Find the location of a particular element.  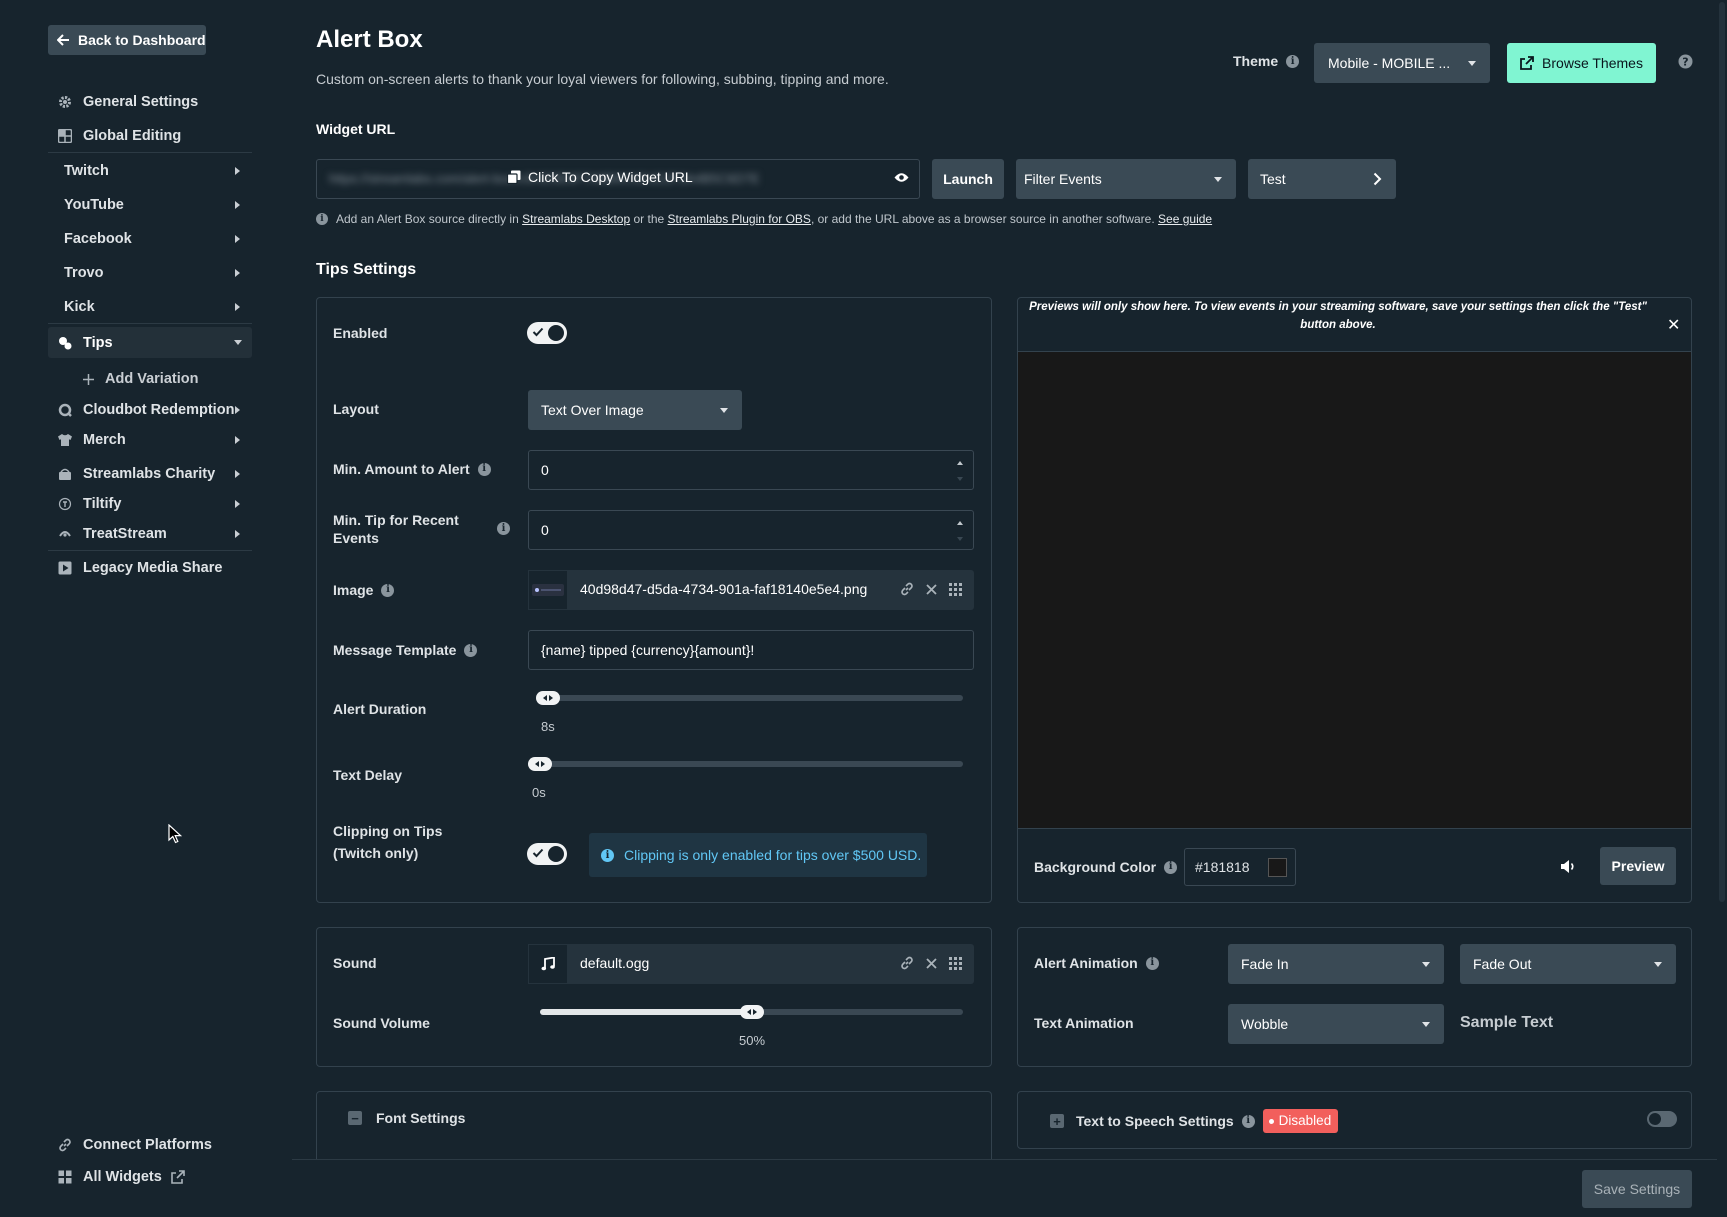

sidebar-item-treatstream: TreatStream is located at coordinates (150, 534).